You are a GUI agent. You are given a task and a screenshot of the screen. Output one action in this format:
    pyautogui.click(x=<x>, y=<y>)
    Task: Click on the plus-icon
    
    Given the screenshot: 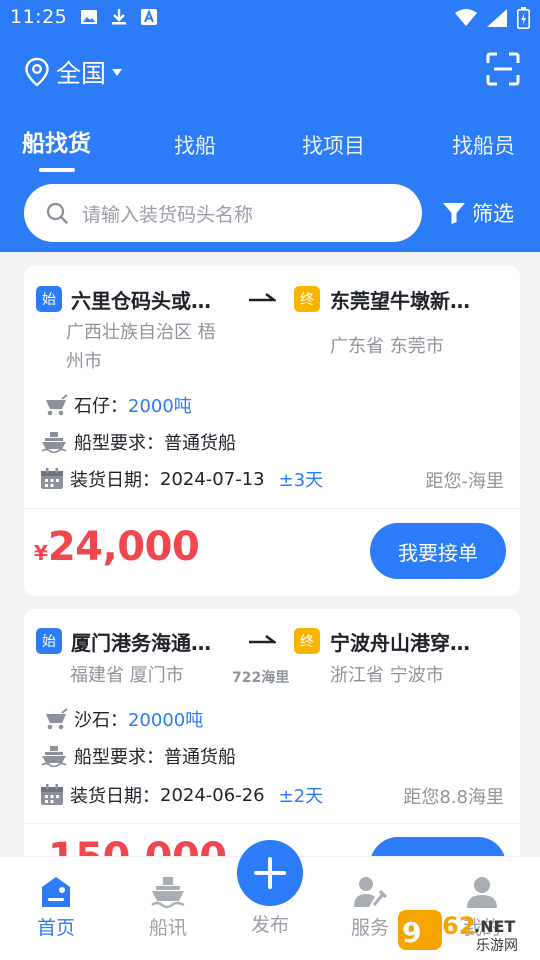 What is the action you would take?
    pyautogui.click(x=270, y=873)
    